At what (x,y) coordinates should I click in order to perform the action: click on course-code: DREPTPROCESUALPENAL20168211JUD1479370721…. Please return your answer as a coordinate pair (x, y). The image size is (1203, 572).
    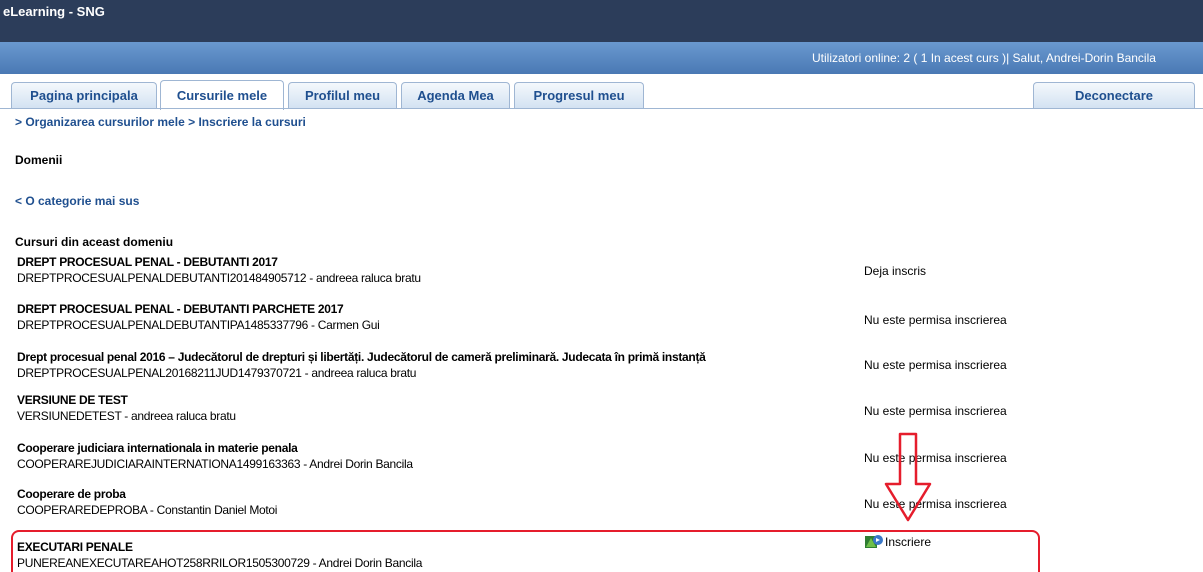
    Looking at the image, I should click on (217, 373).